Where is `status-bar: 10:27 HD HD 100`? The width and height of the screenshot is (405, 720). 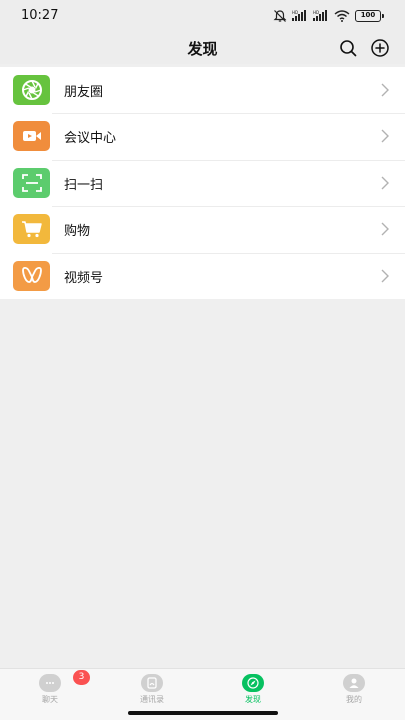
status-bar: 10:27 HD HD 100 is located at coordinates (202, 16).